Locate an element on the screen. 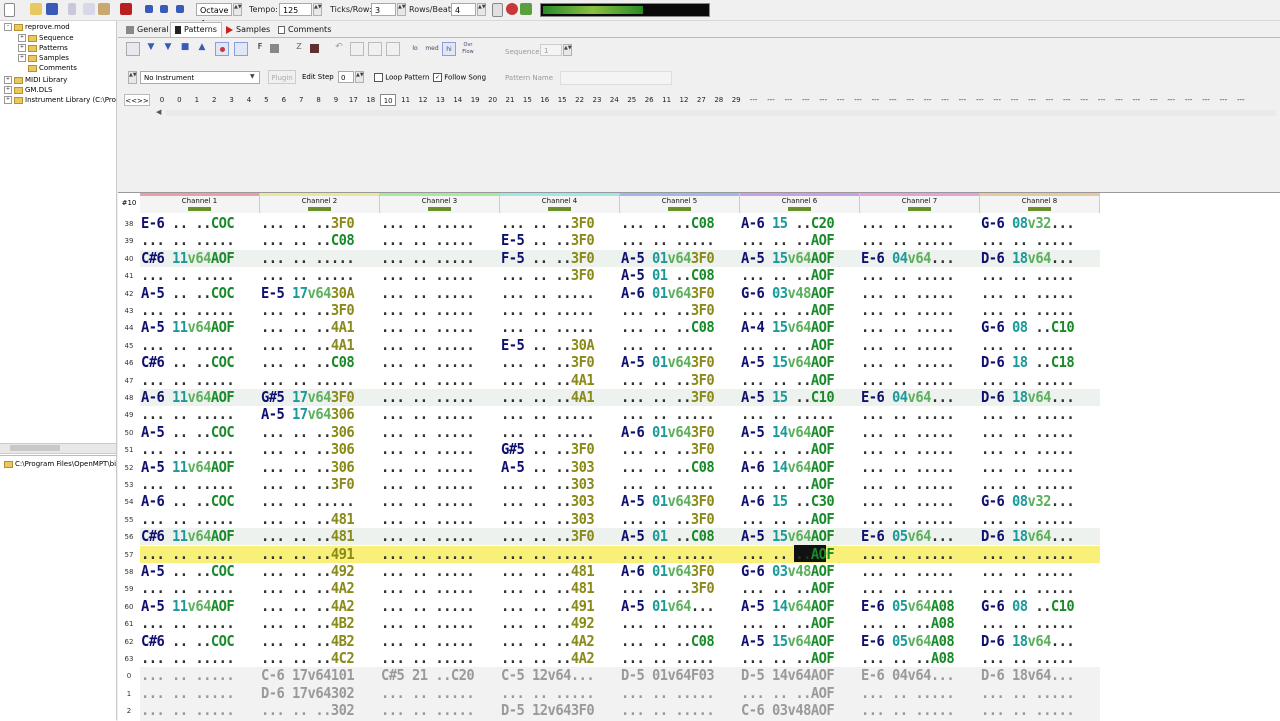 The width and height of the screenshot is (1280, 721). order-item: 22 is located at coordinates (580, 100).